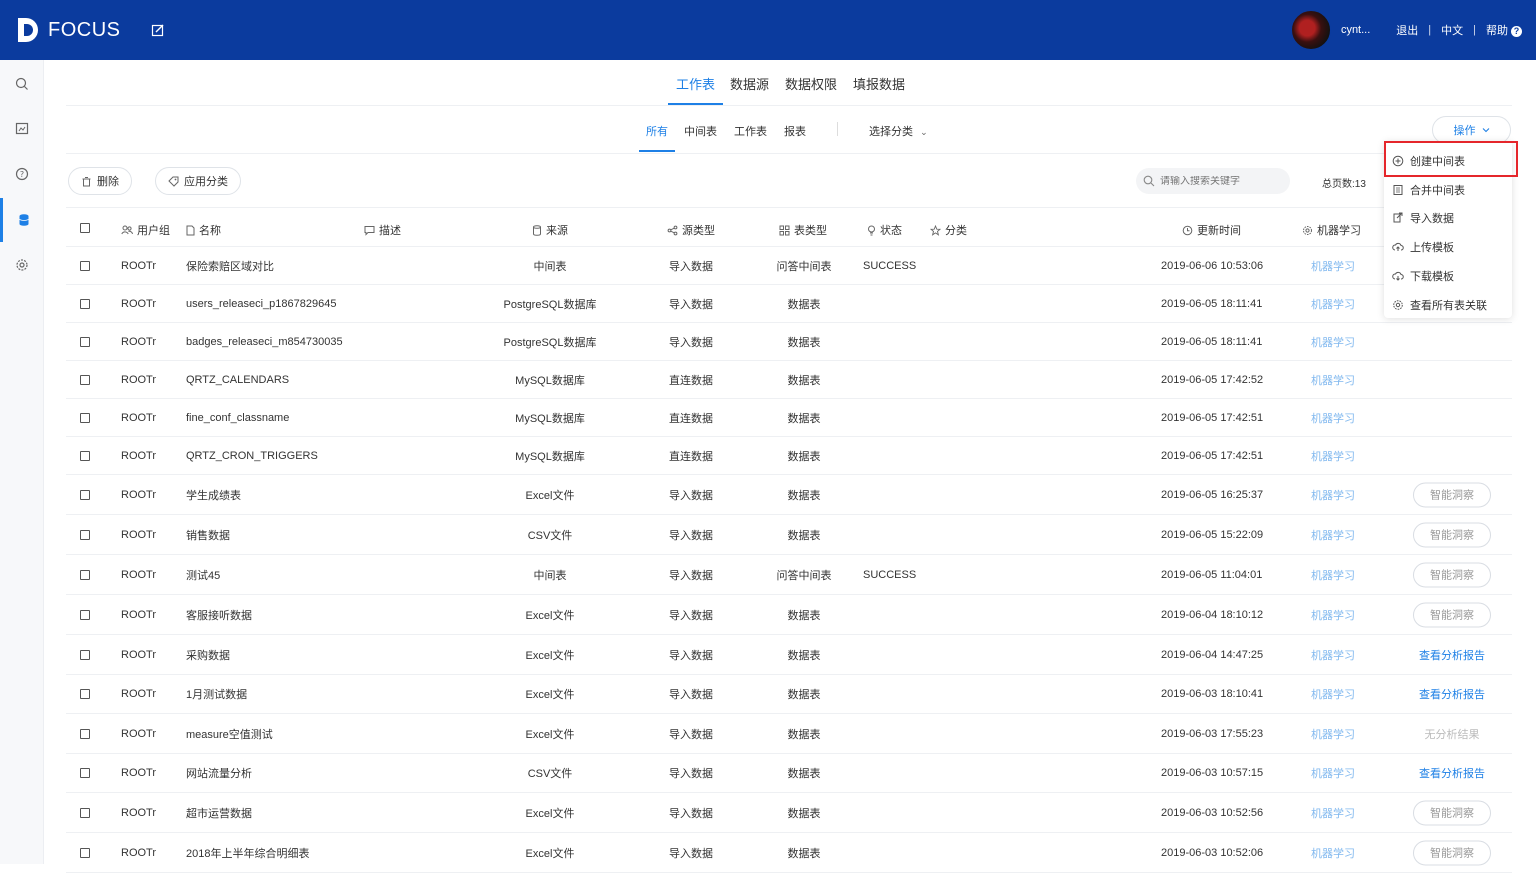 The height and width of the screenshot is (873, 1536). I want to click on logout-link: 退出, so click(1407, 30).